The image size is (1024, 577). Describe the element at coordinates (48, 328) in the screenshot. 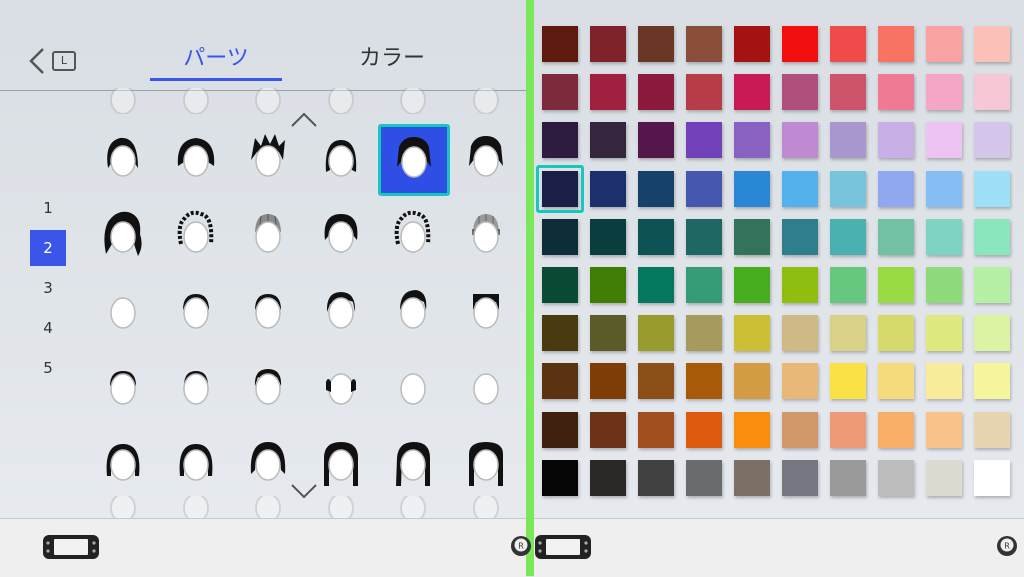

I see `page-4-button: 4` at that location.